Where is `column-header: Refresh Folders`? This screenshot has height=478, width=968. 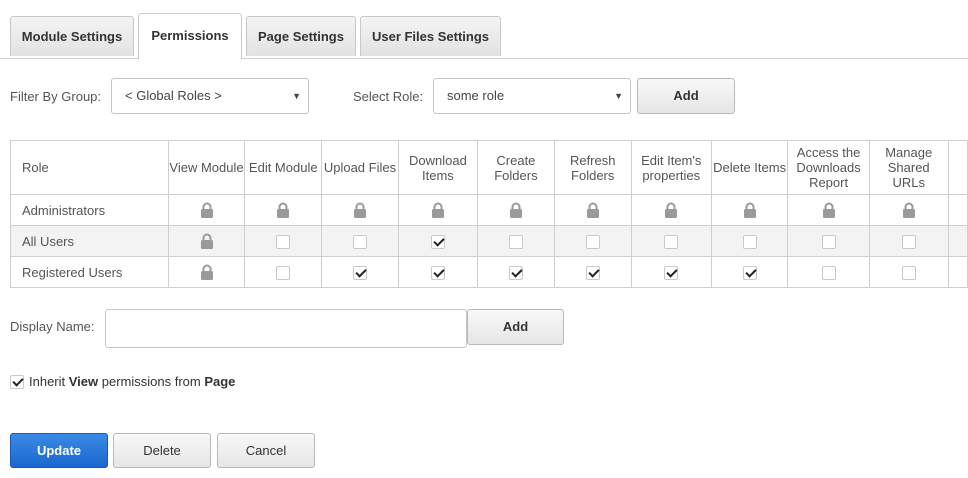
column-header: Refresh Folders is located at coordinates (592, 167).